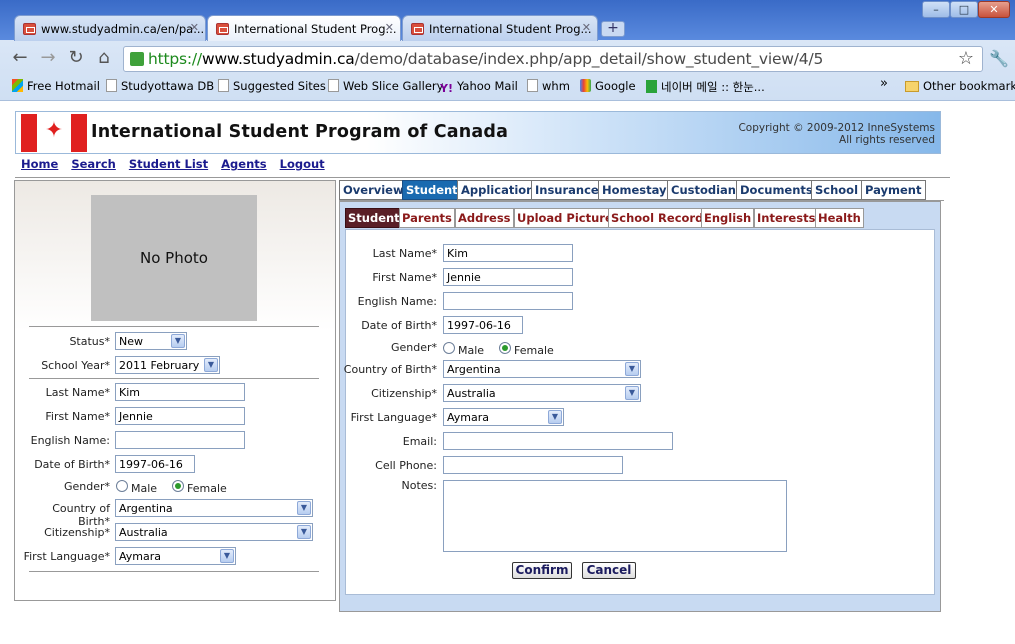 The image size is (1015, 644). Describe the element at coordinates (131, 341) in the screenshot. I see `status-value: New` at that location.